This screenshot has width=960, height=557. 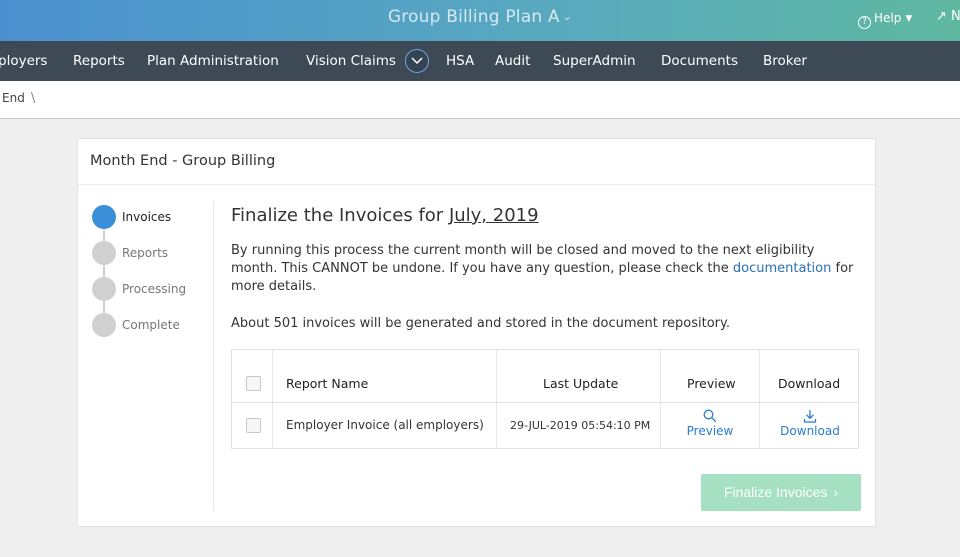 What do you see at coordinates (493, 215) in the screenshot?
I see `billing-month: July, 2019` at bounding box center [493, 215].